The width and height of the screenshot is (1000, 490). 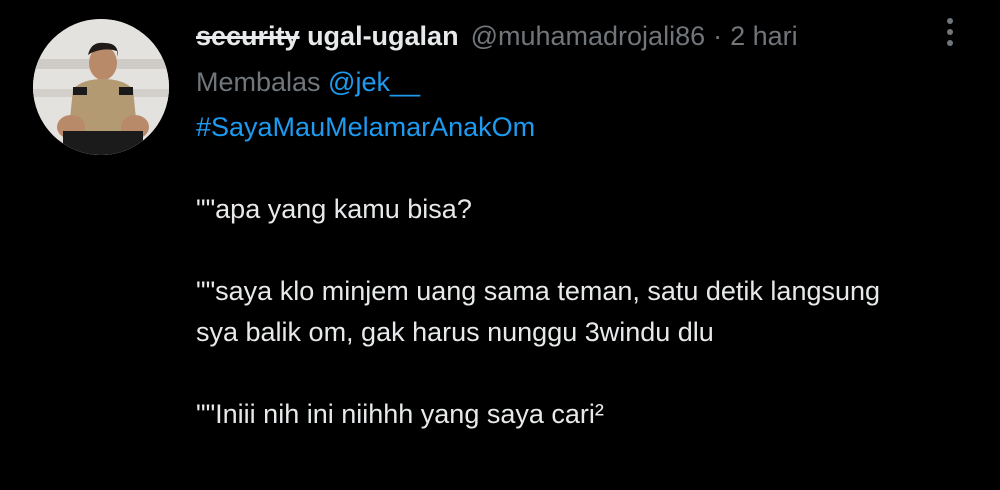 I want to click on display-name-strikethrough: security, so click(x=248, y=36).